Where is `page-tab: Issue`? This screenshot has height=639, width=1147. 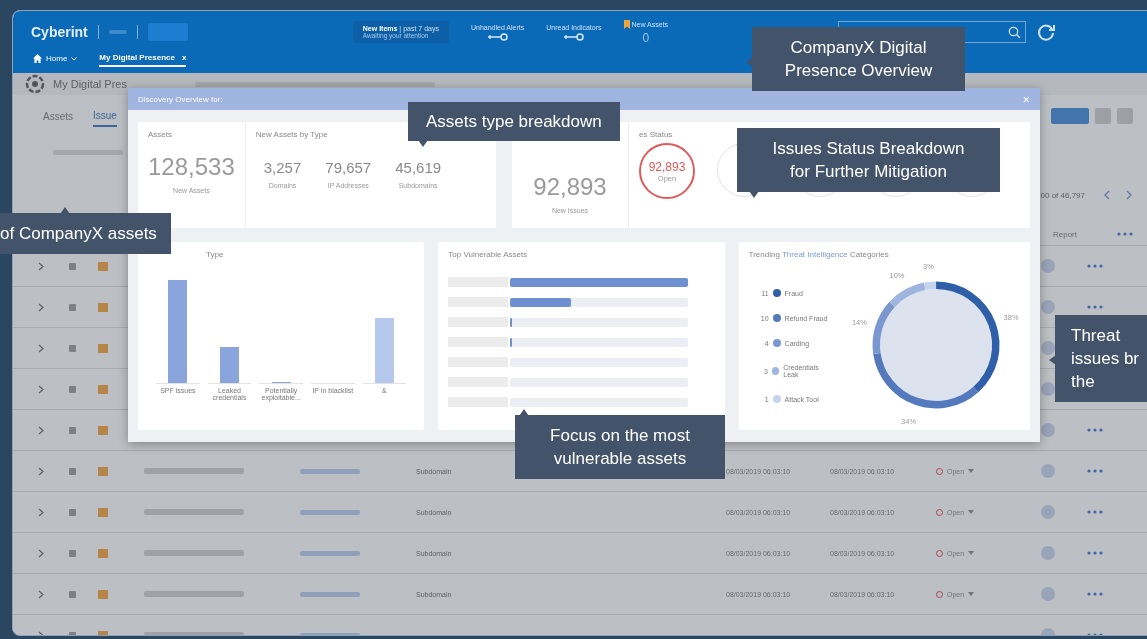 page-tab: Issue is located at coordinates (105, 116).